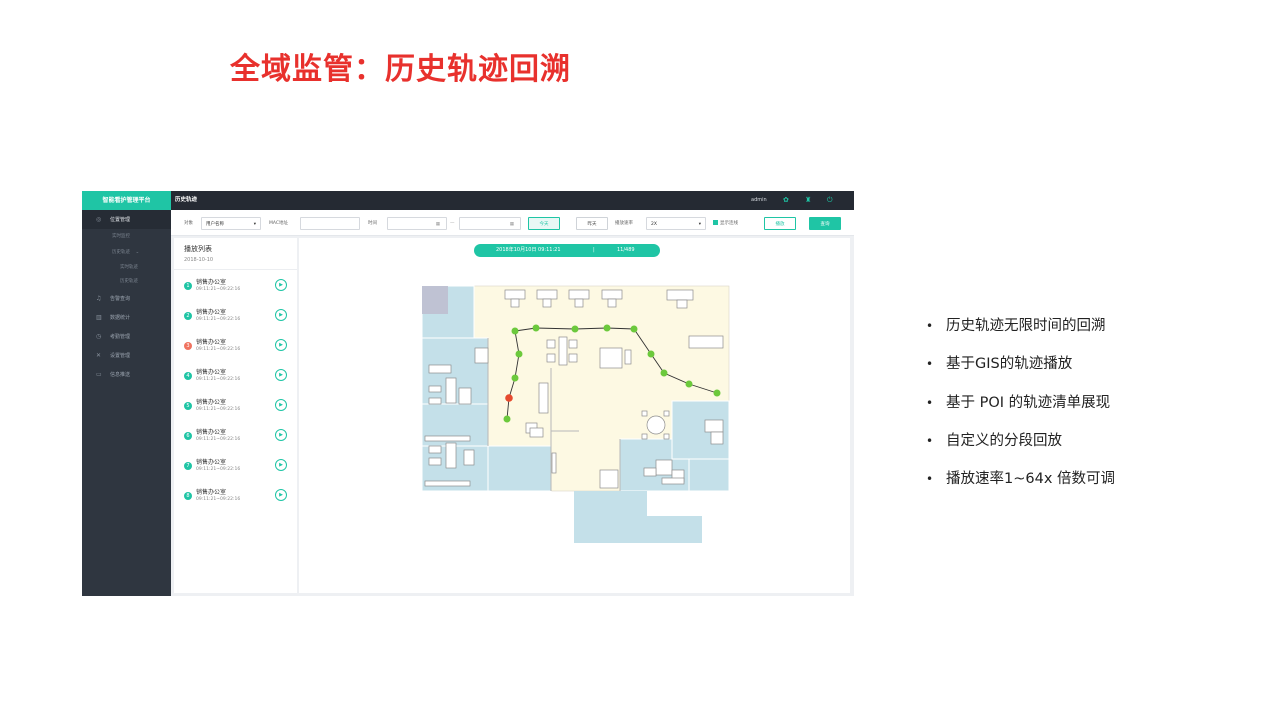 This screenshot has width=1280, height=720. I want to click on page-title: 历史轨迹, so click(186, 200).